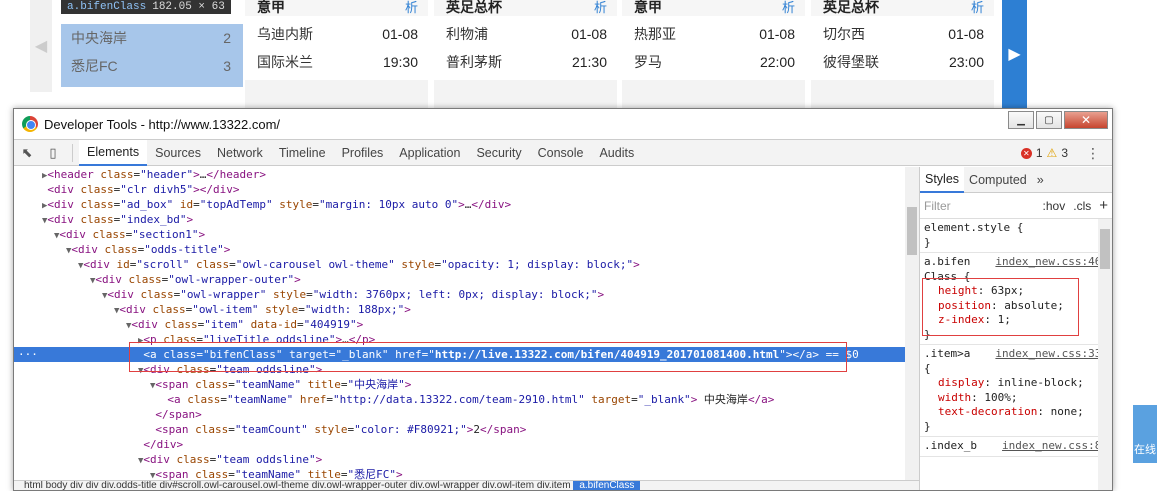  I want to click on breadcrumb-item: div.owl-wrapper-outer, so click(361, 485).